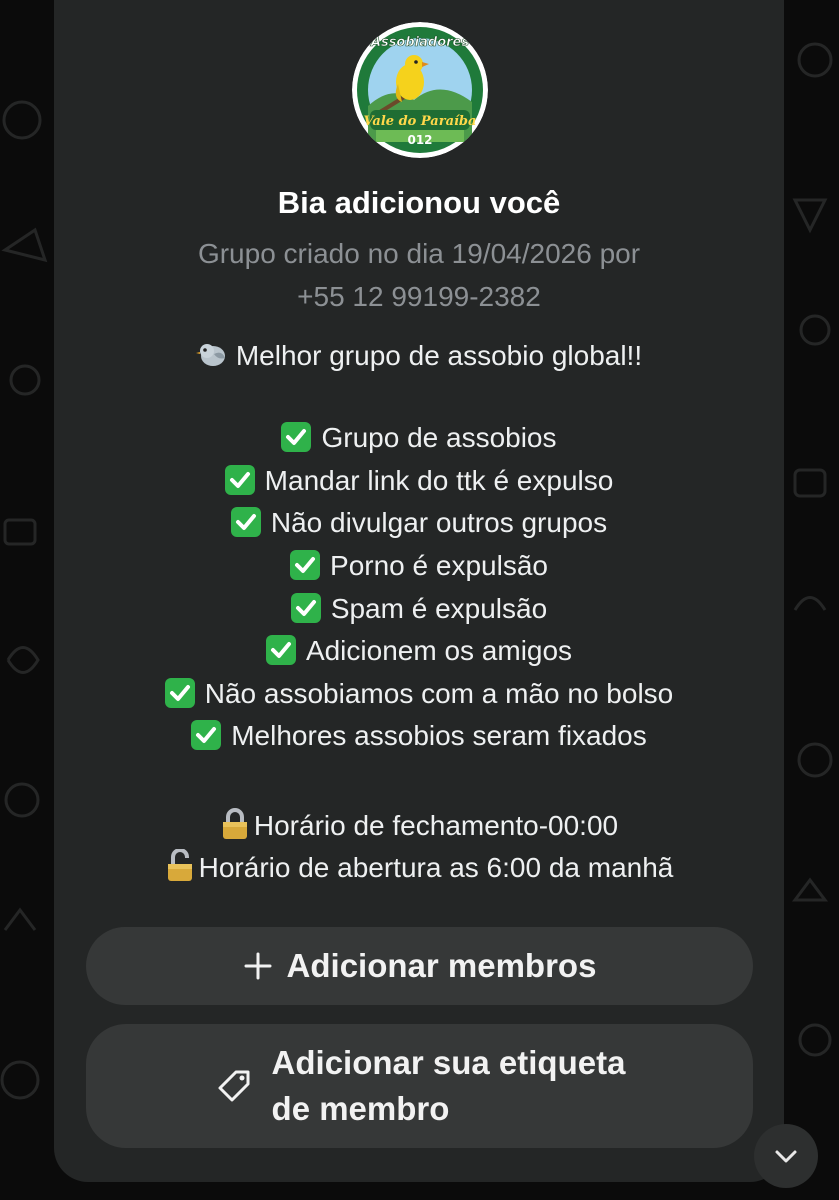 The image size is (839, 1200). I want to click on group-avatar: Assobiadores Vale do Paraíba 012, so click(420, 90).